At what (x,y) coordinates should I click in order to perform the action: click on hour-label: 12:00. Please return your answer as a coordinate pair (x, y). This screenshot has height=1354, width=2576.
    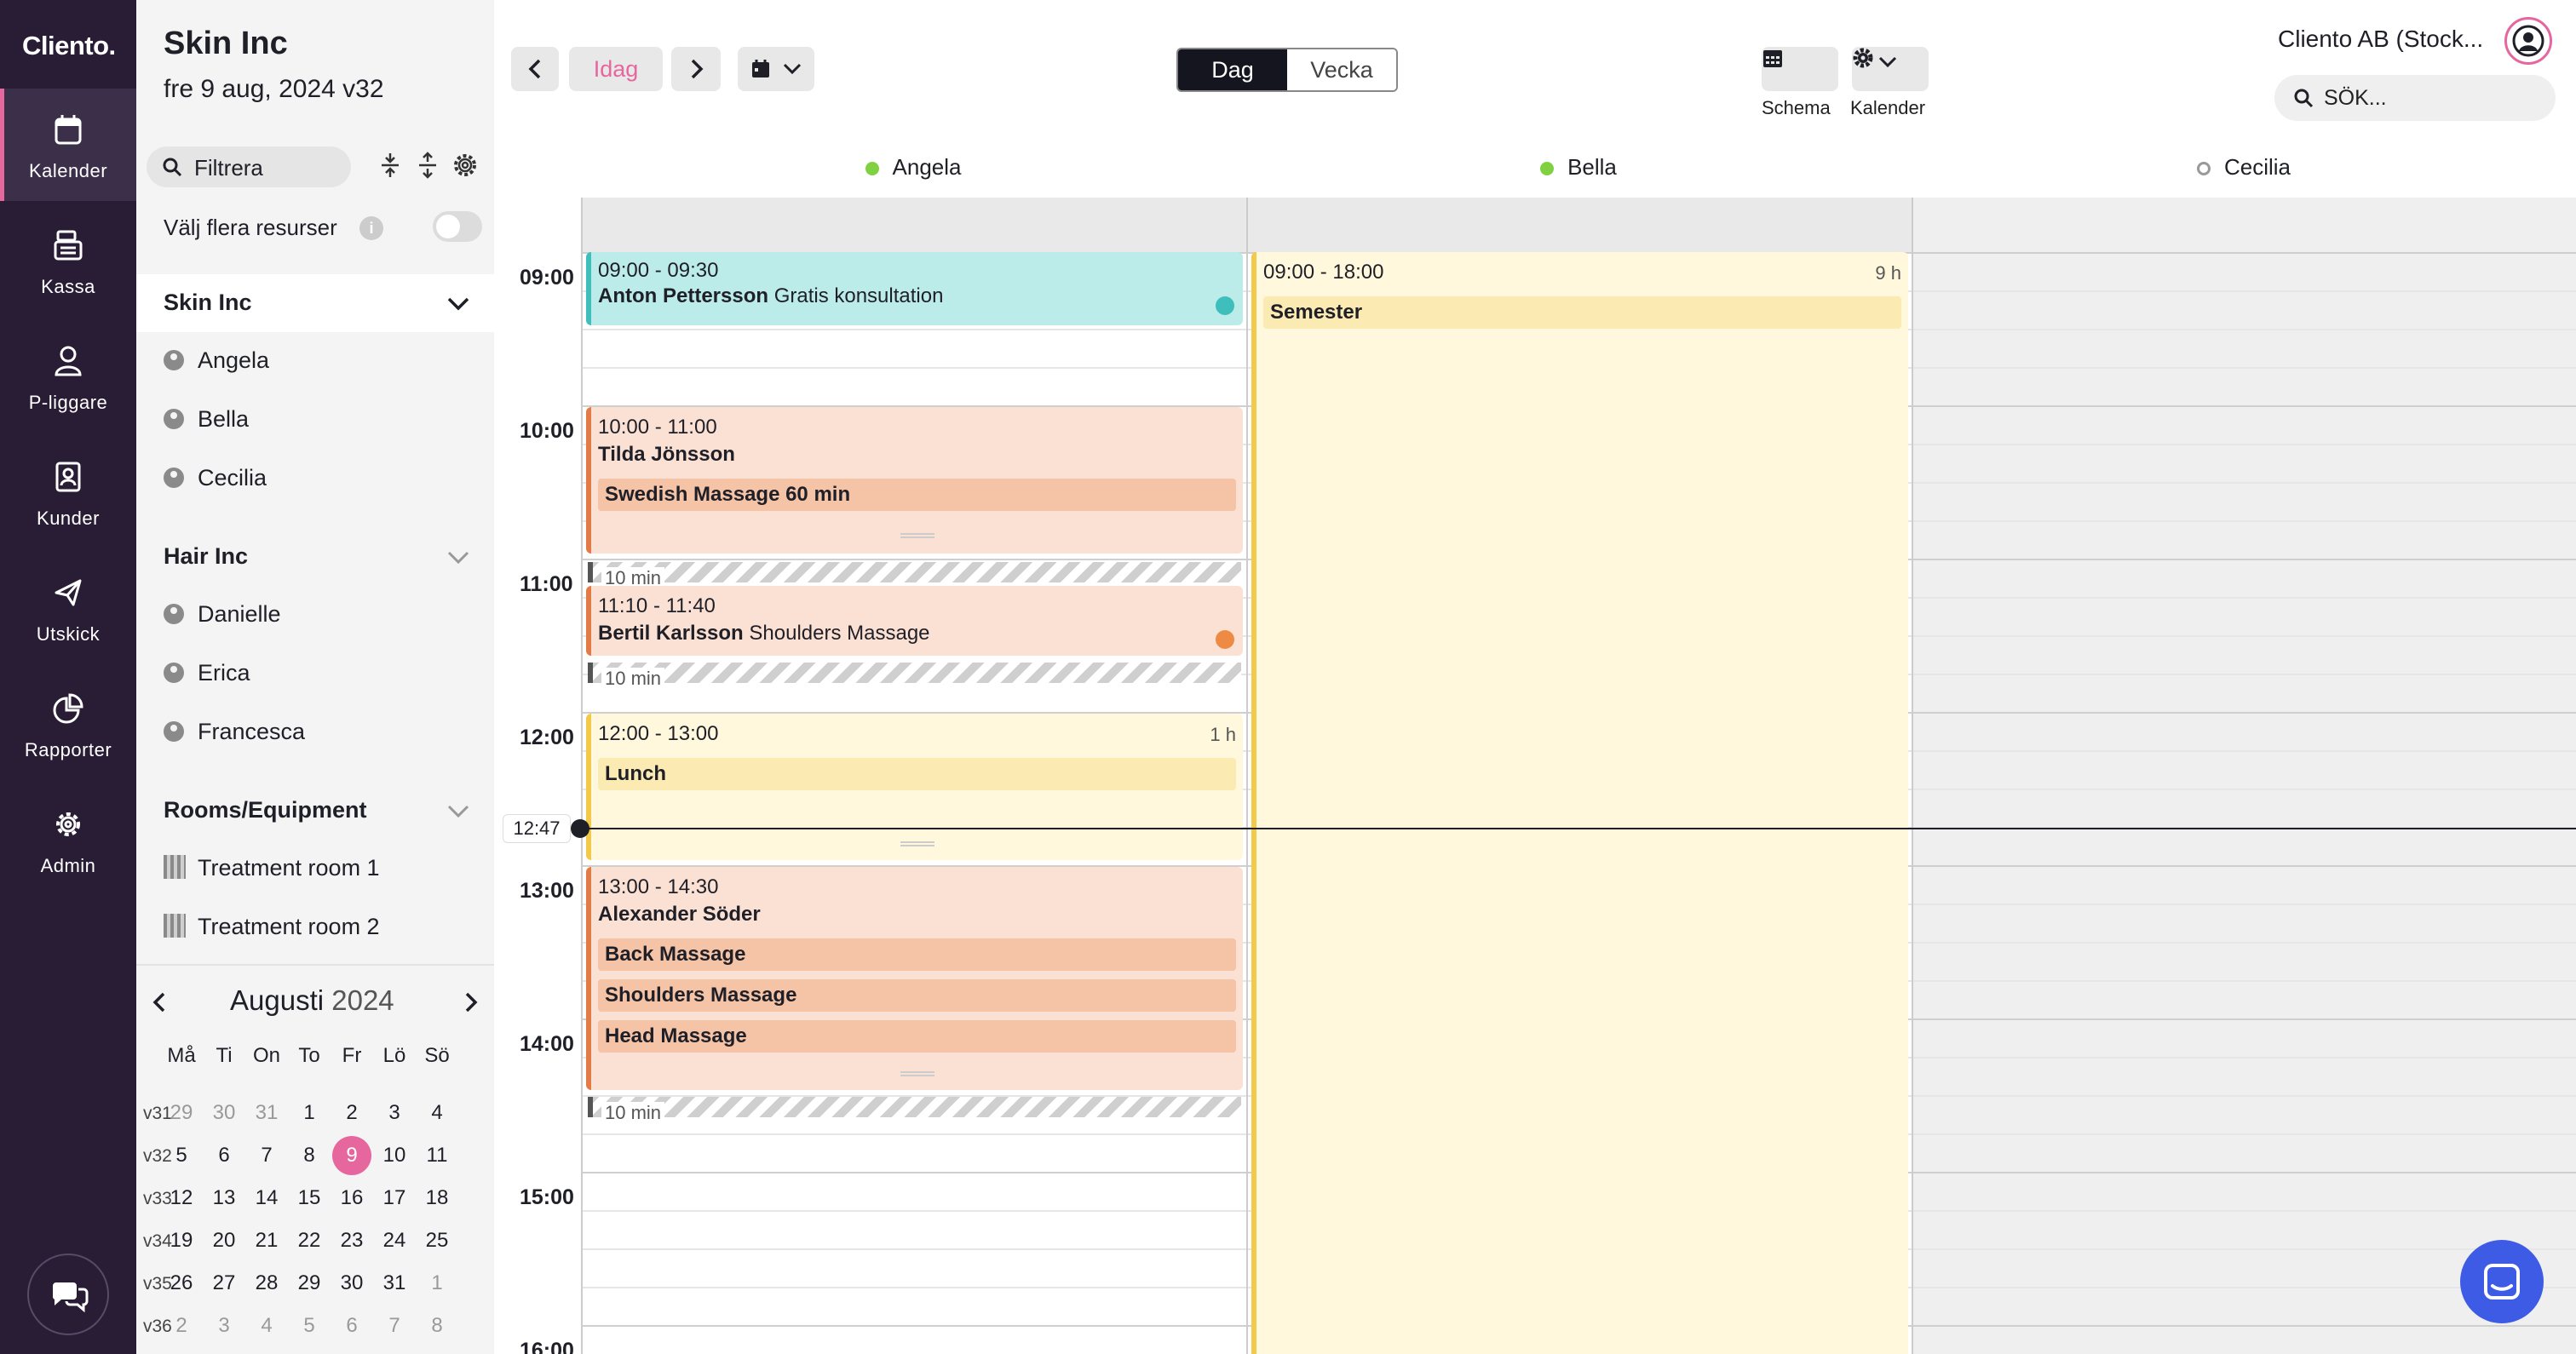
    Looking at the image, I should click on (547, 737).